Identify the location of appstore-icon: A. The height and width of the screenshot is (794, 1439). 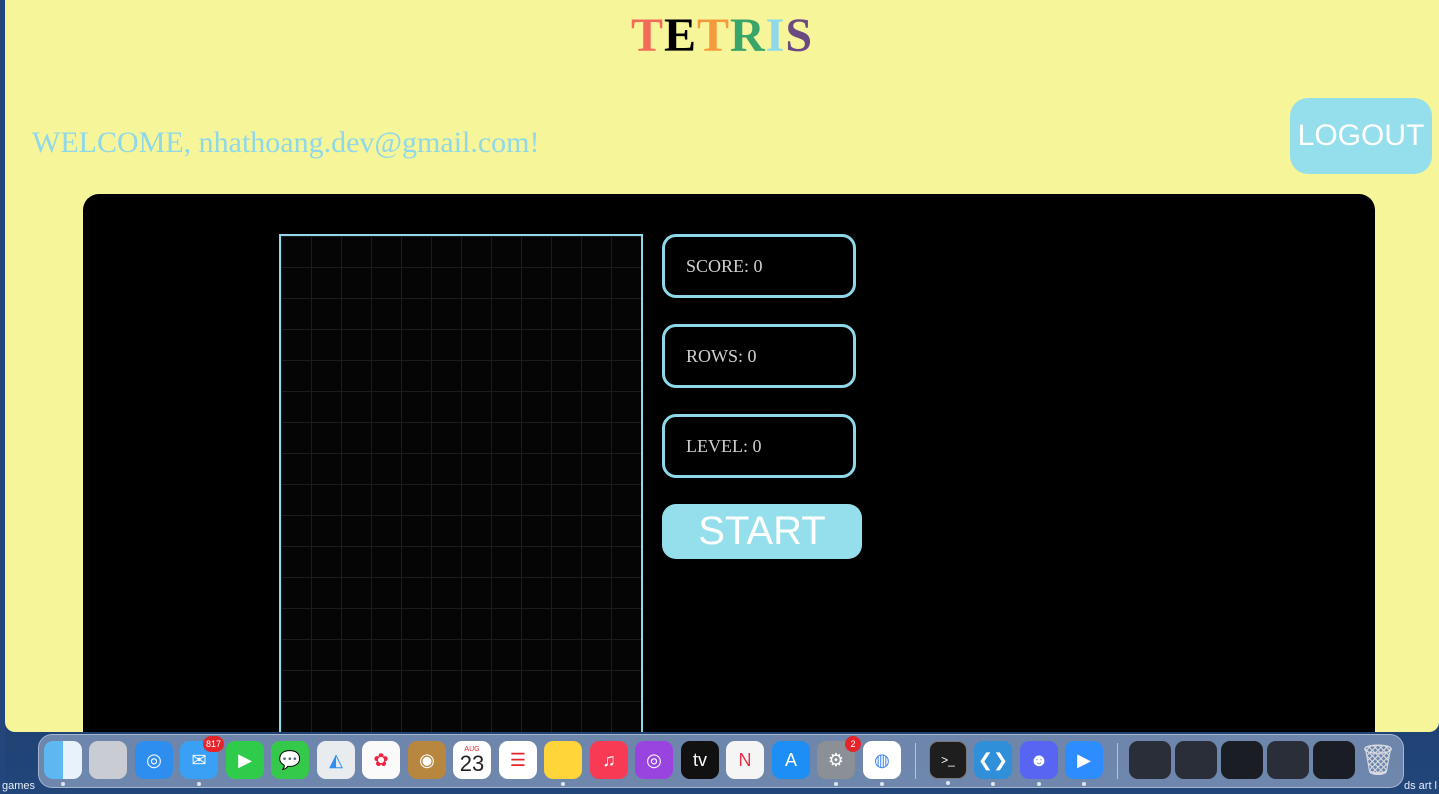
(791, 760).